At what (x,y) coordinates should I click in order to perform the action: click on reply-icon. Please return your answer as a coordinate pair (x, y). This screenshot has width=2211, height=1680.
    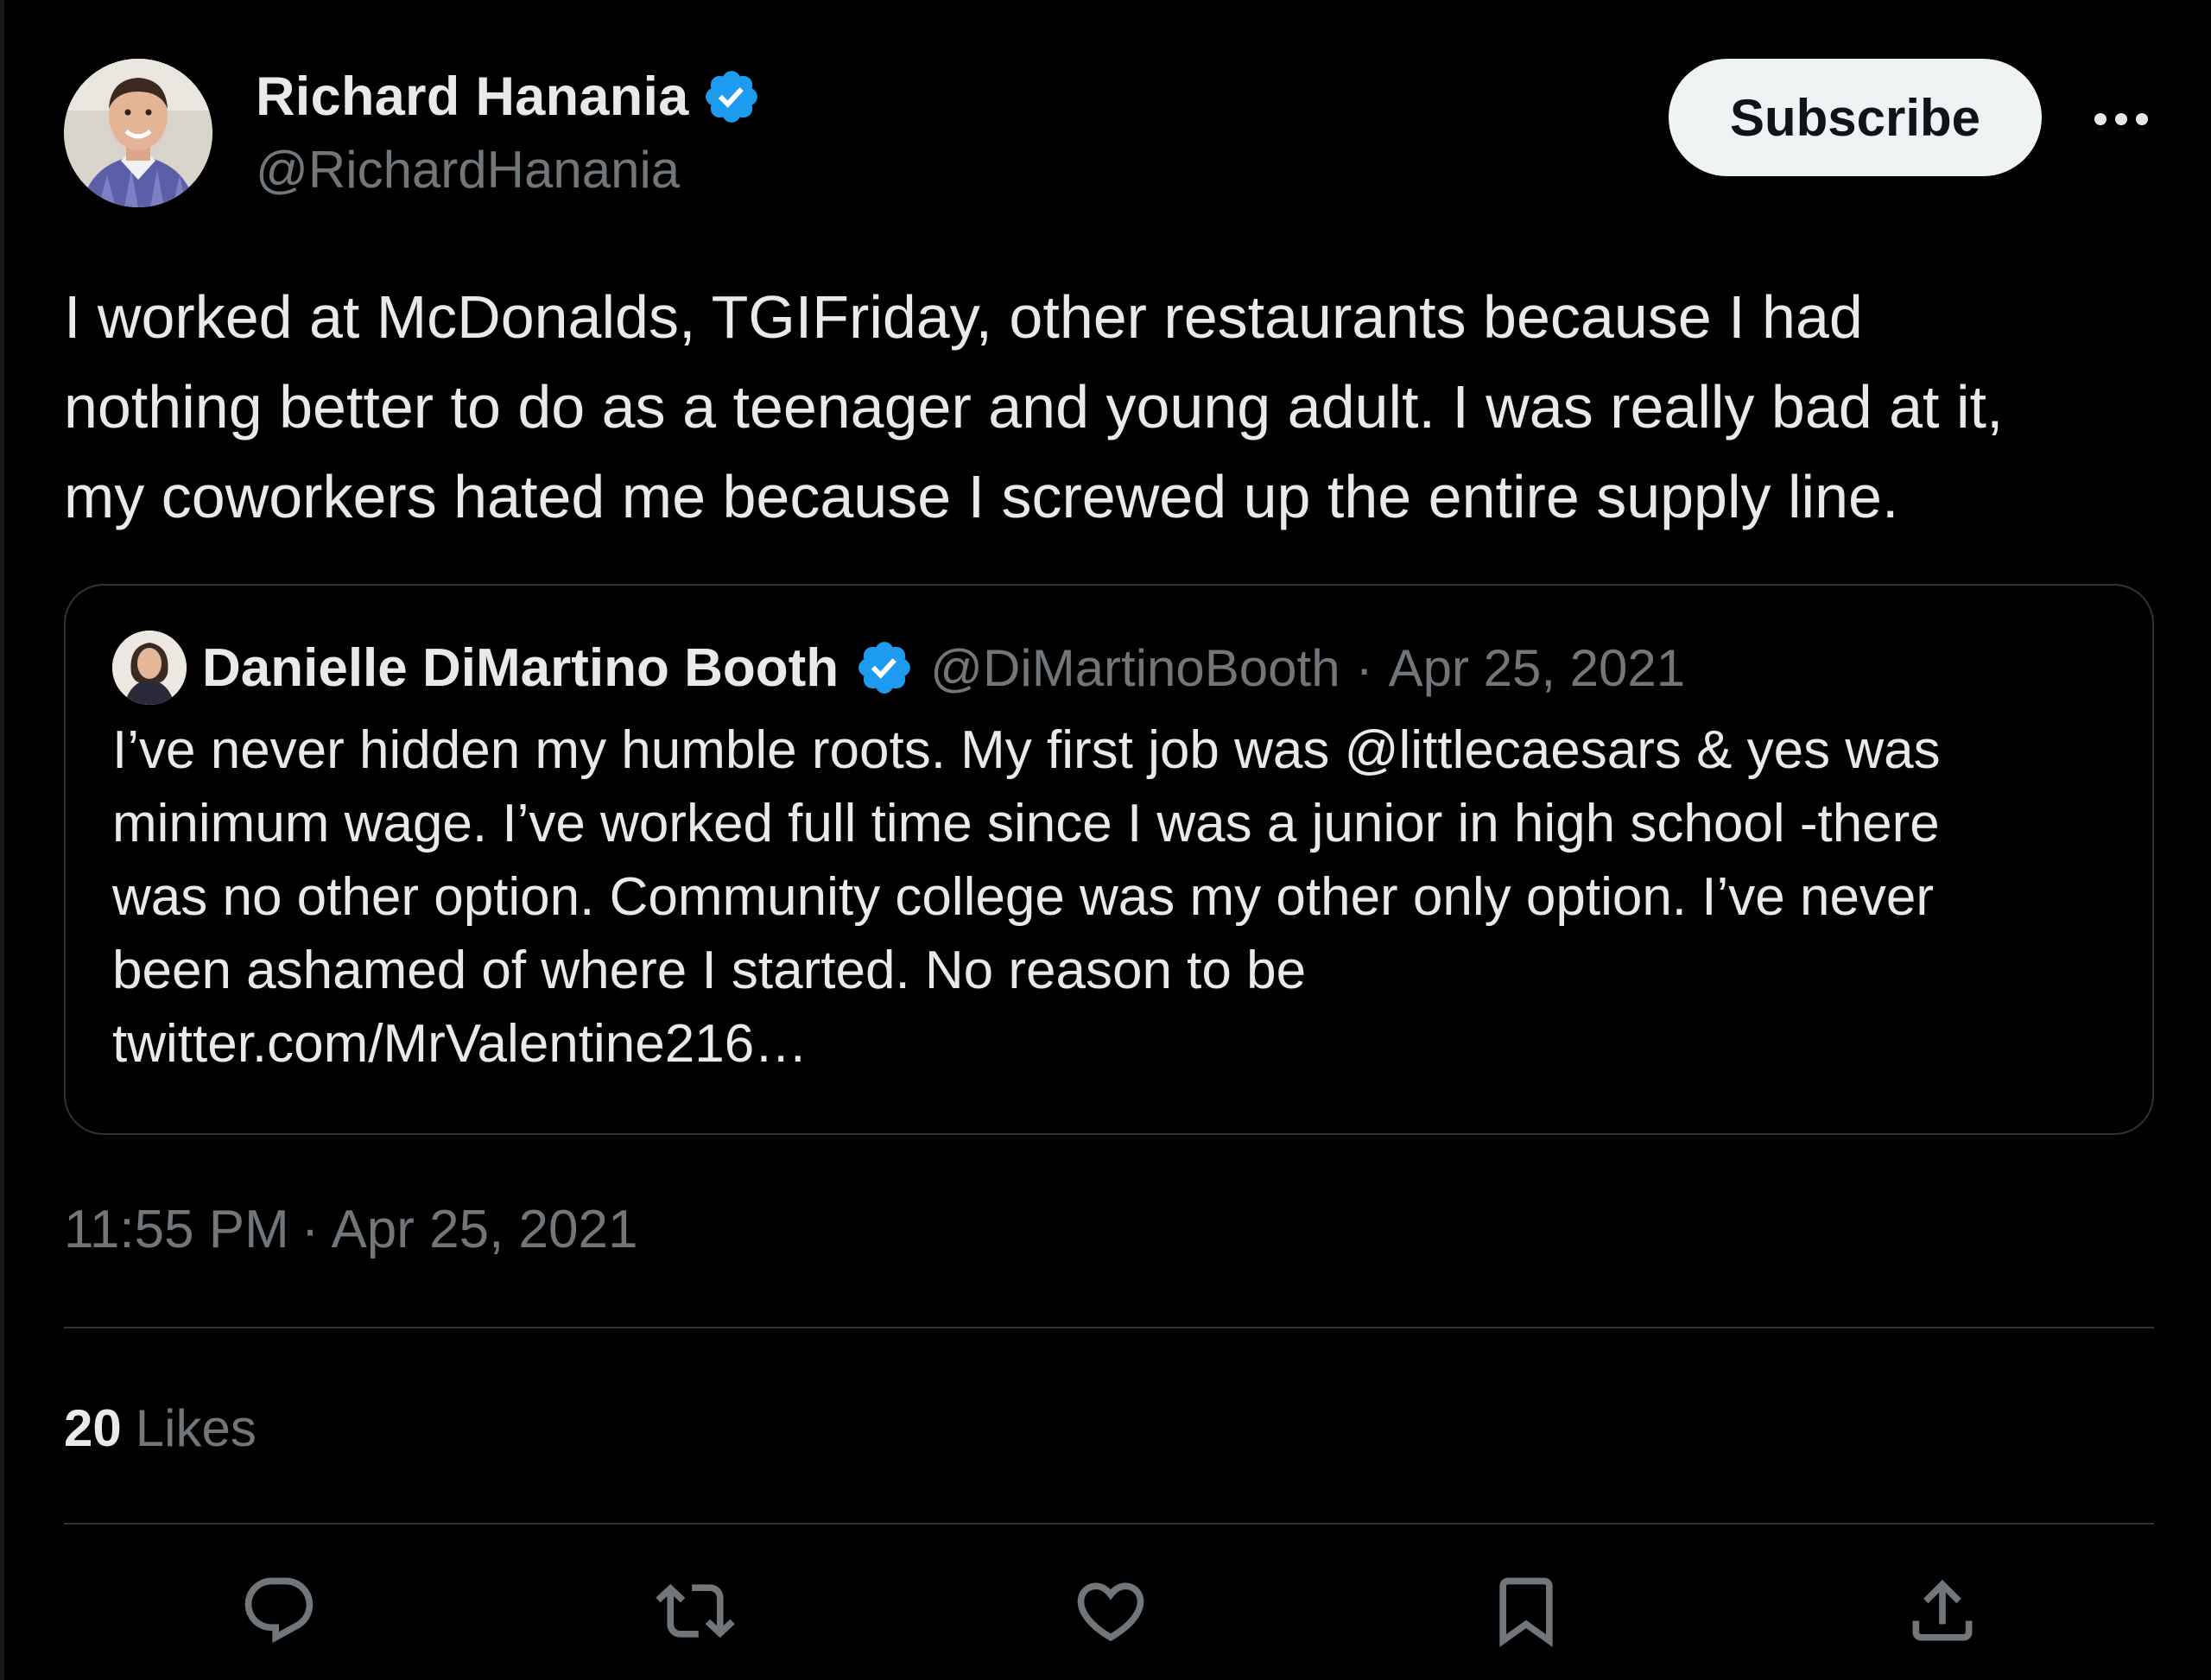
    Looking at the image, I should click on (279, 1610).